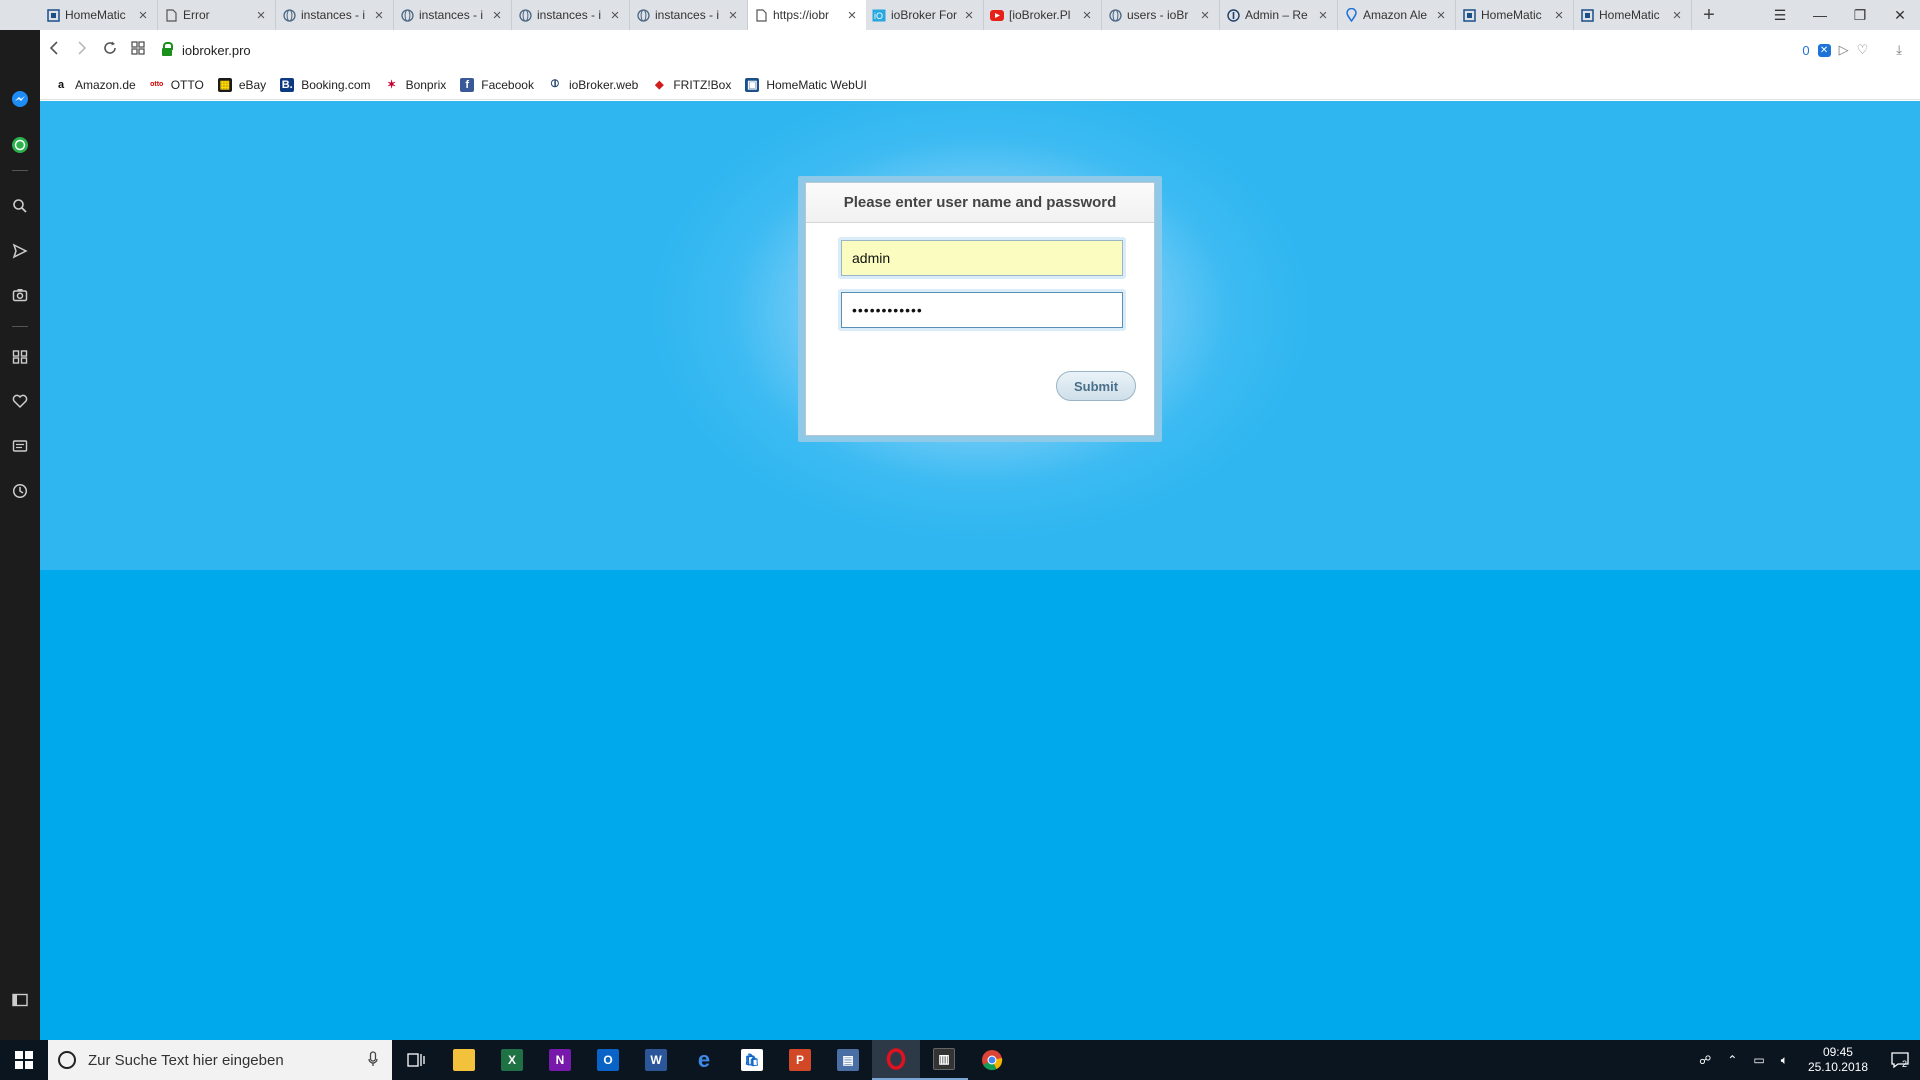 The height and width of the screenshot is (1080, 1920). What do you see at coordinates (1705, 1060) in the screenshot?
I see `people-icon: ☍` at bounding box center [1705, 1060].